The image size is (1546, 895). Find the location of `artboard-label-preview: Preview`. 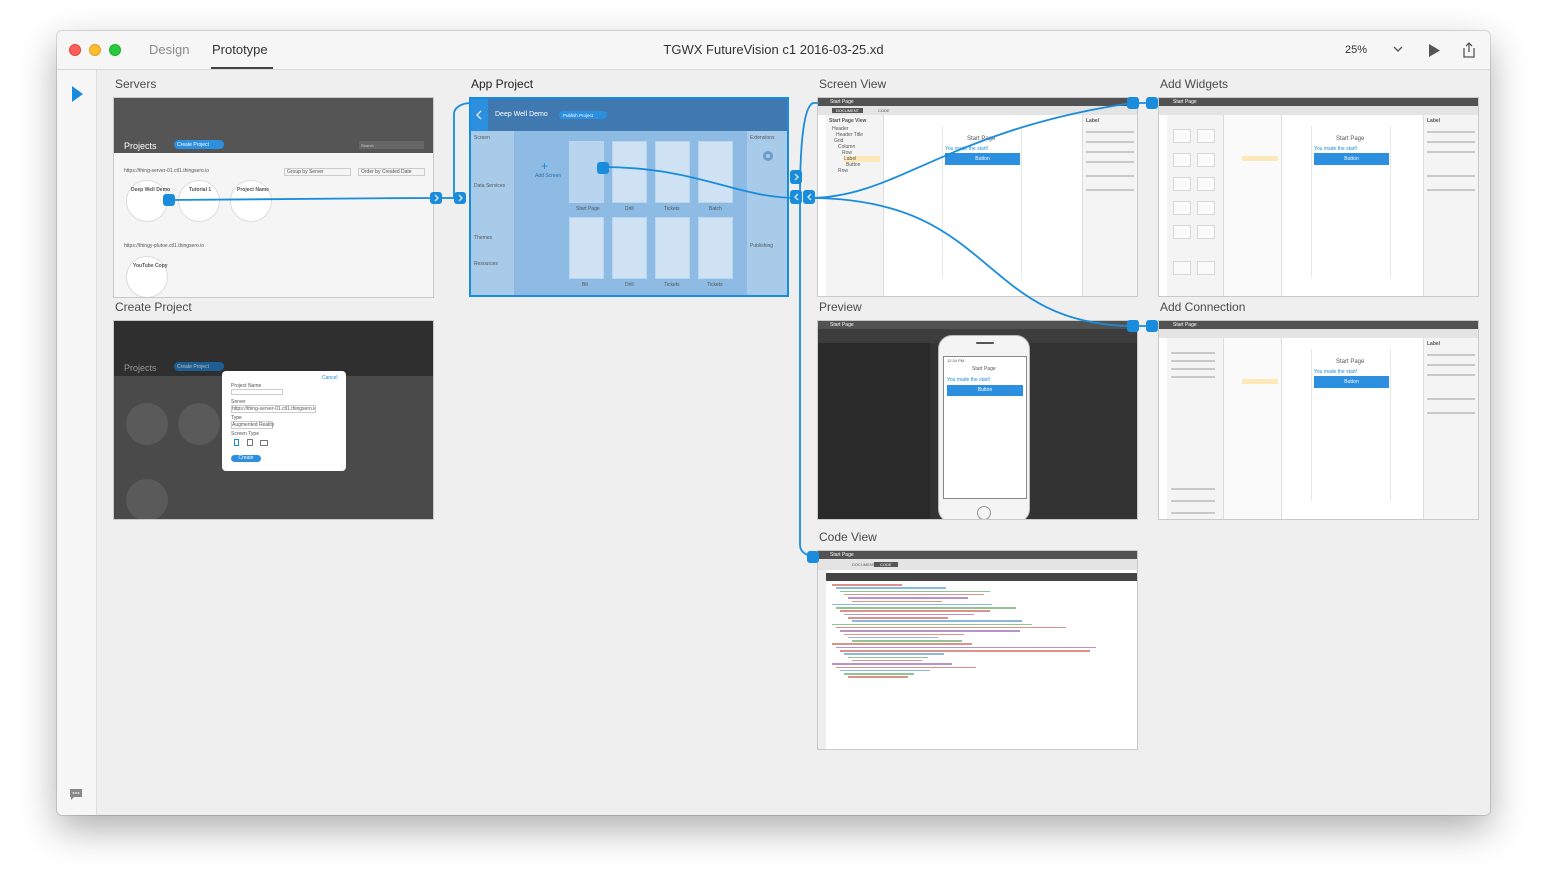

artboard-label-preview: Preview is located at coordinates (840, 307).